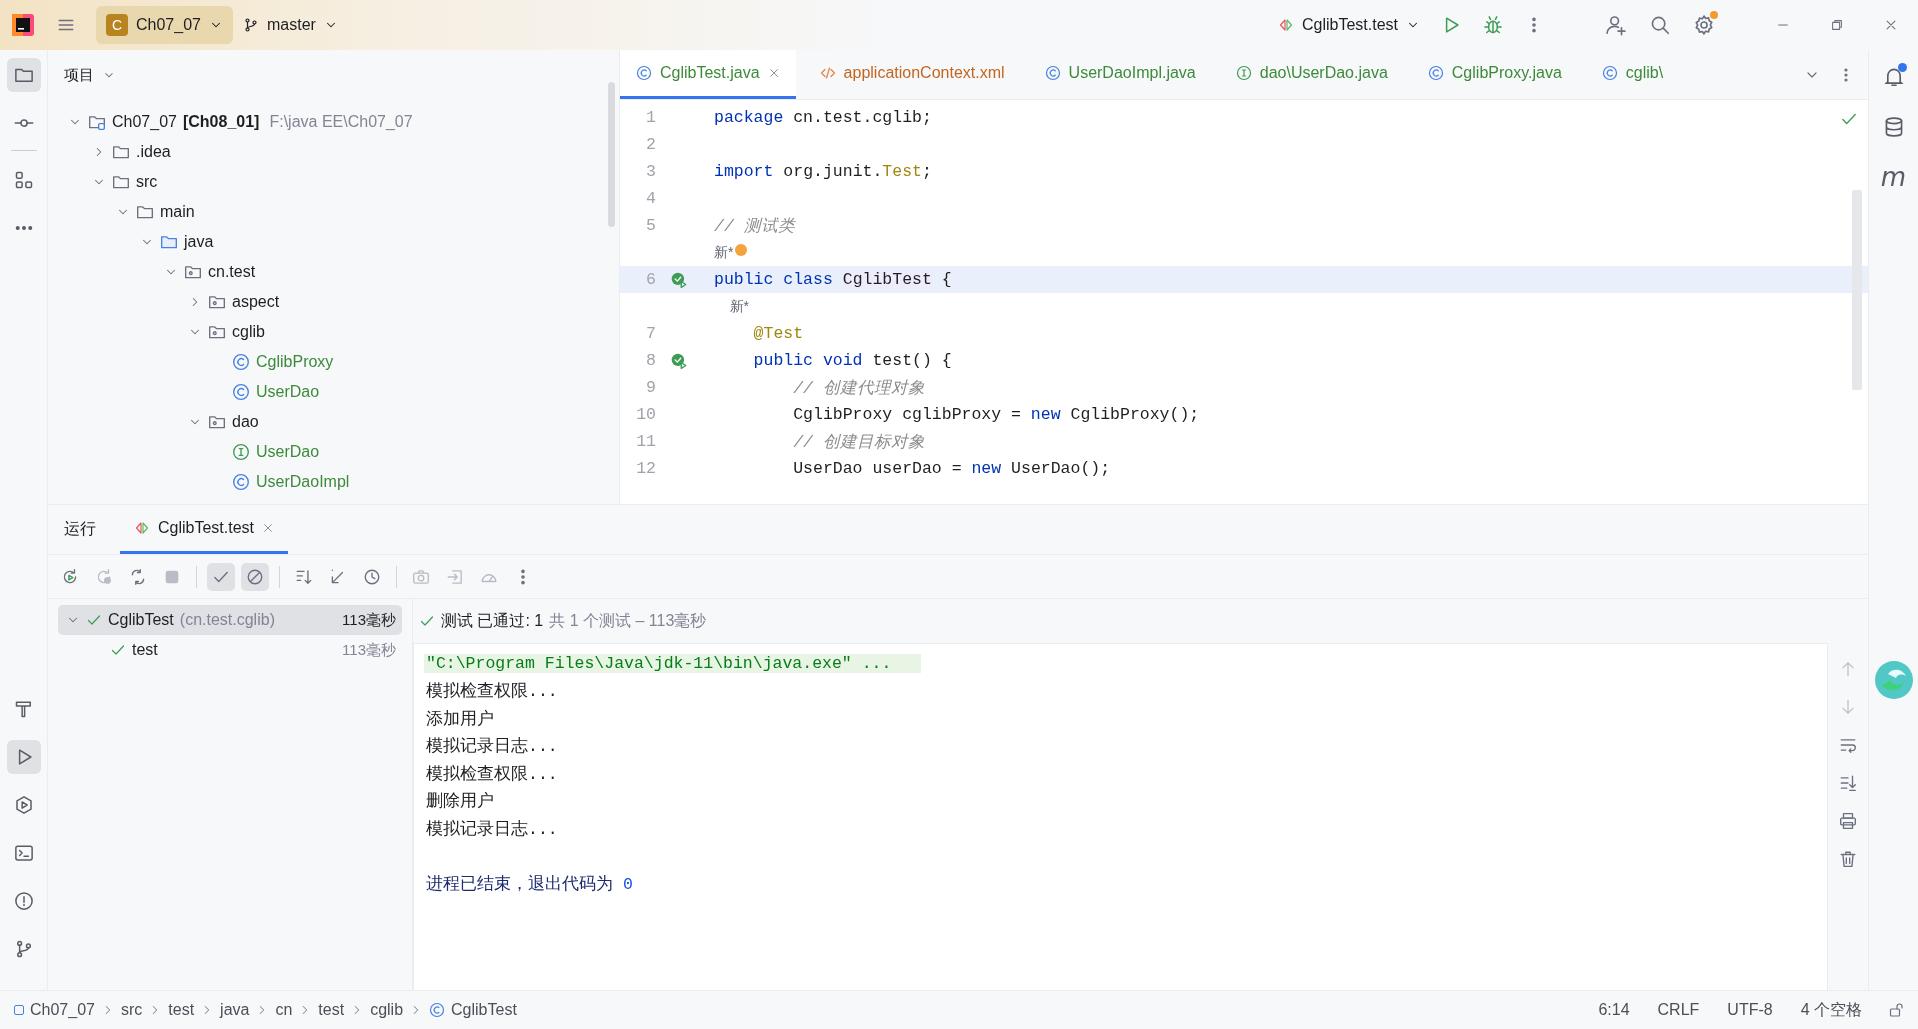 The width and height of the screenshot is (1918, 1029). What do you see at coordinates (912, 74) in the screenshot?
I see `editor-tab: applicationContext.xml` at bounding box center [912, 74].